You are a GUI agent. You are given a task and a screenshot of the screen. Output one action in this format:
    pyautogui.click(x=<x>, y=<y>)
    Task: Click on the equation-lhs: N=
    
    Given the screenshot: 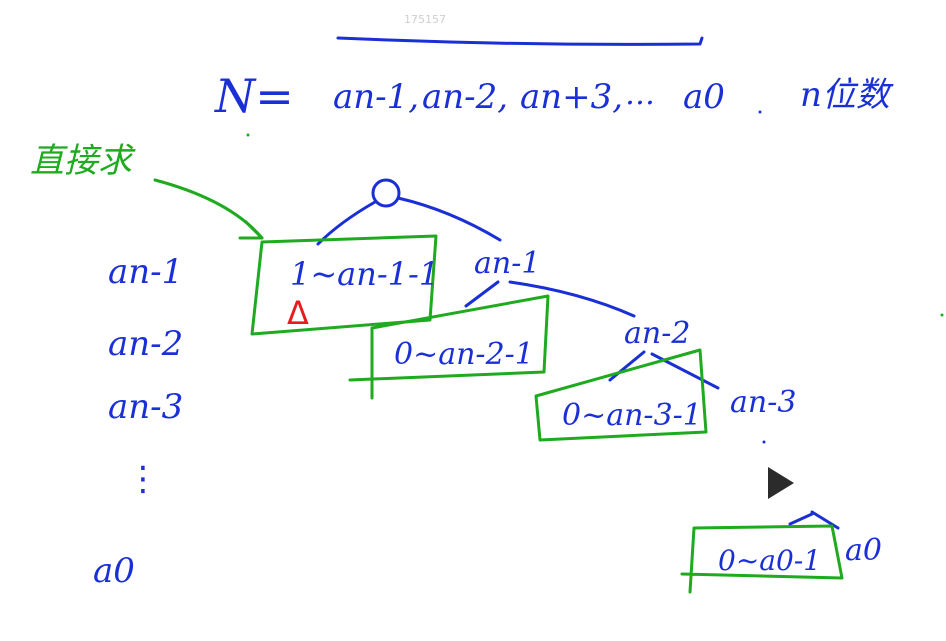 What is the action you would take?
    pyautogui.click(x=254, y=96)
    